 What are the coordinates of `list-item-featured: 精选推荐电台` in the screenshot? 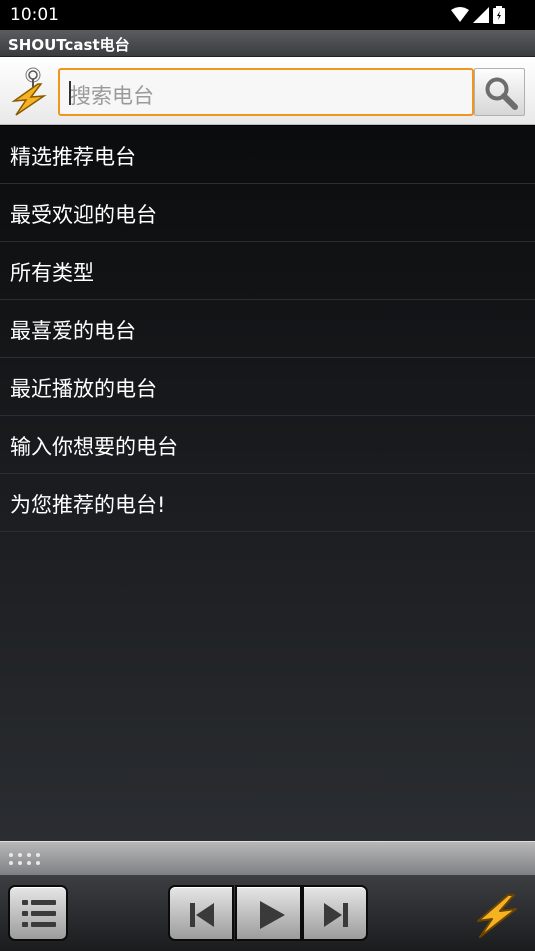 It's located at (267, 155).